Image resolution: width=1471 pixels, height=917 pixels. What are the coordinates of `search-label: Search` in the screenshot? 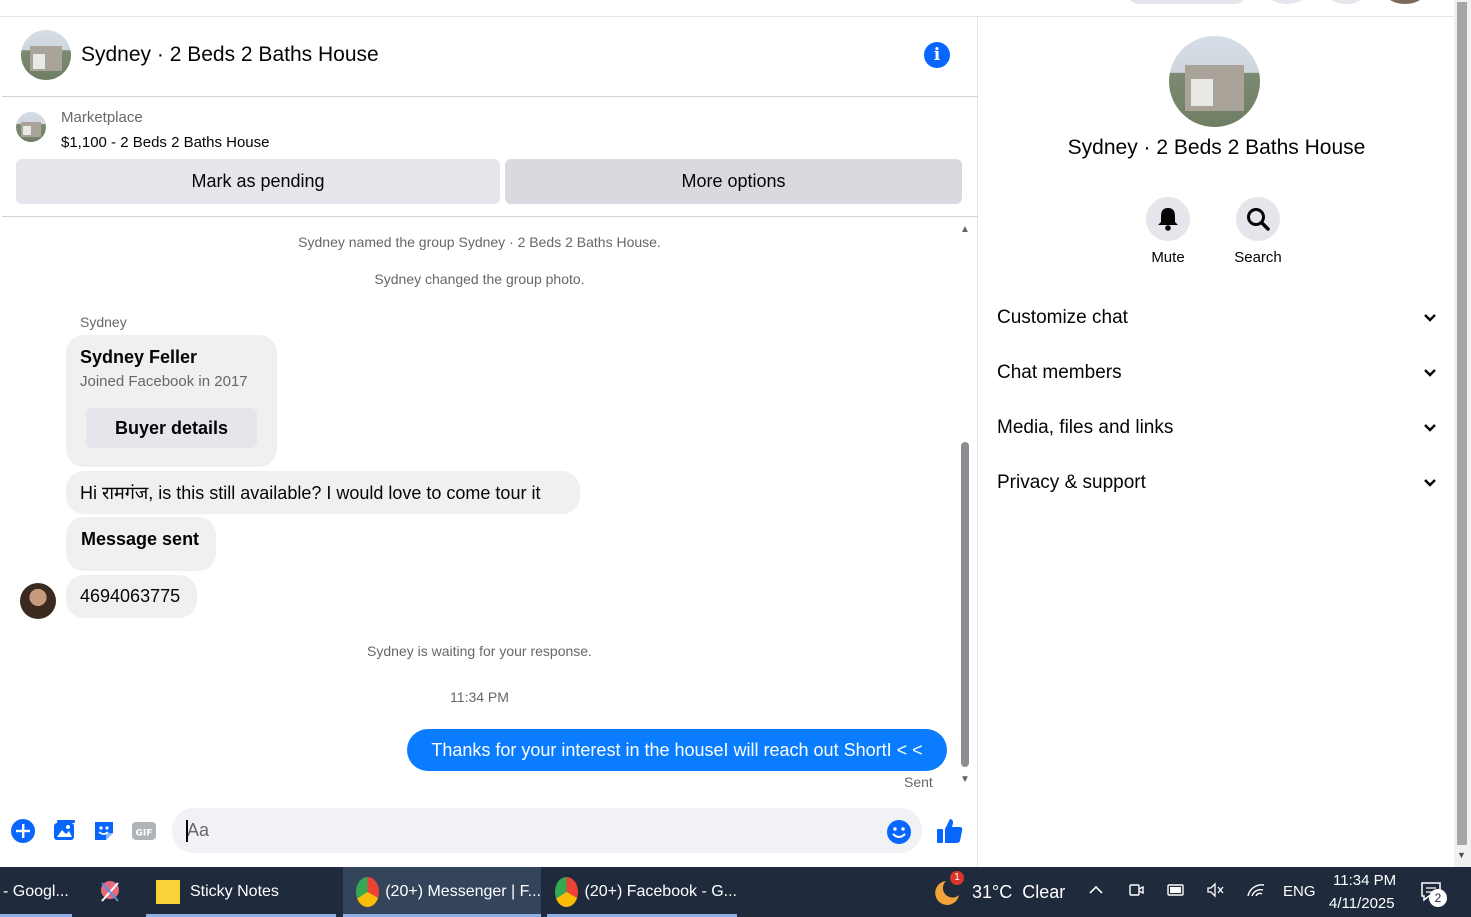 It's located at (1258, 257).